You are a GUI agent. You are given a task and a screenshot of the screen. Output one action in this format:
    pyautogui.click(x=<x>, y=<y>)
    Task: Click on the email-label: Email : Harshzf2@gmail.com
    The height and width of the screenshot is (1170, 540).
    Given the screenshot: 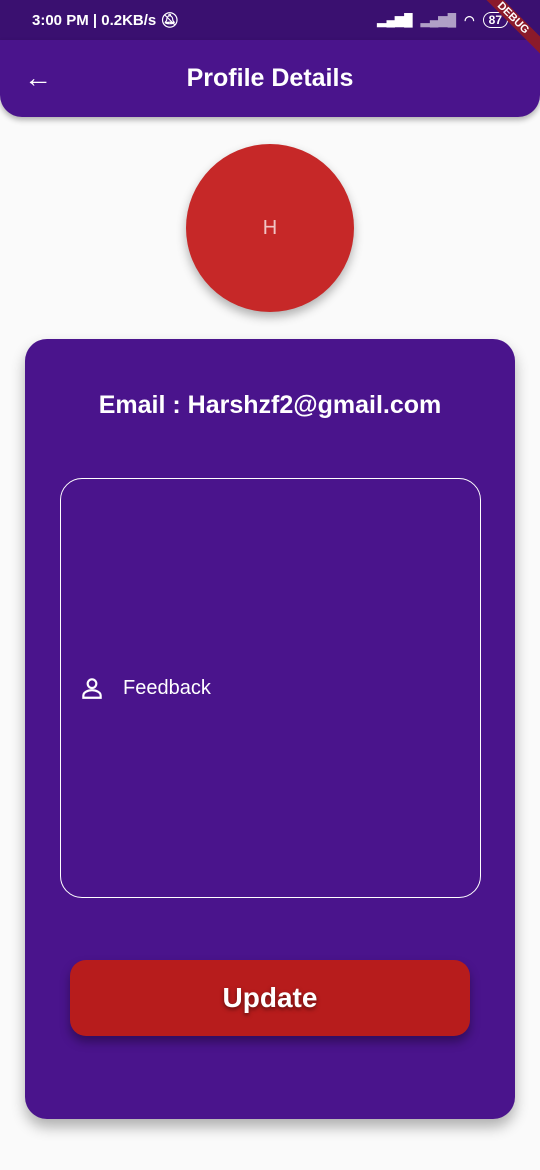 What is the action you would take?
    pyautogui.click(x=270, y=405)
    